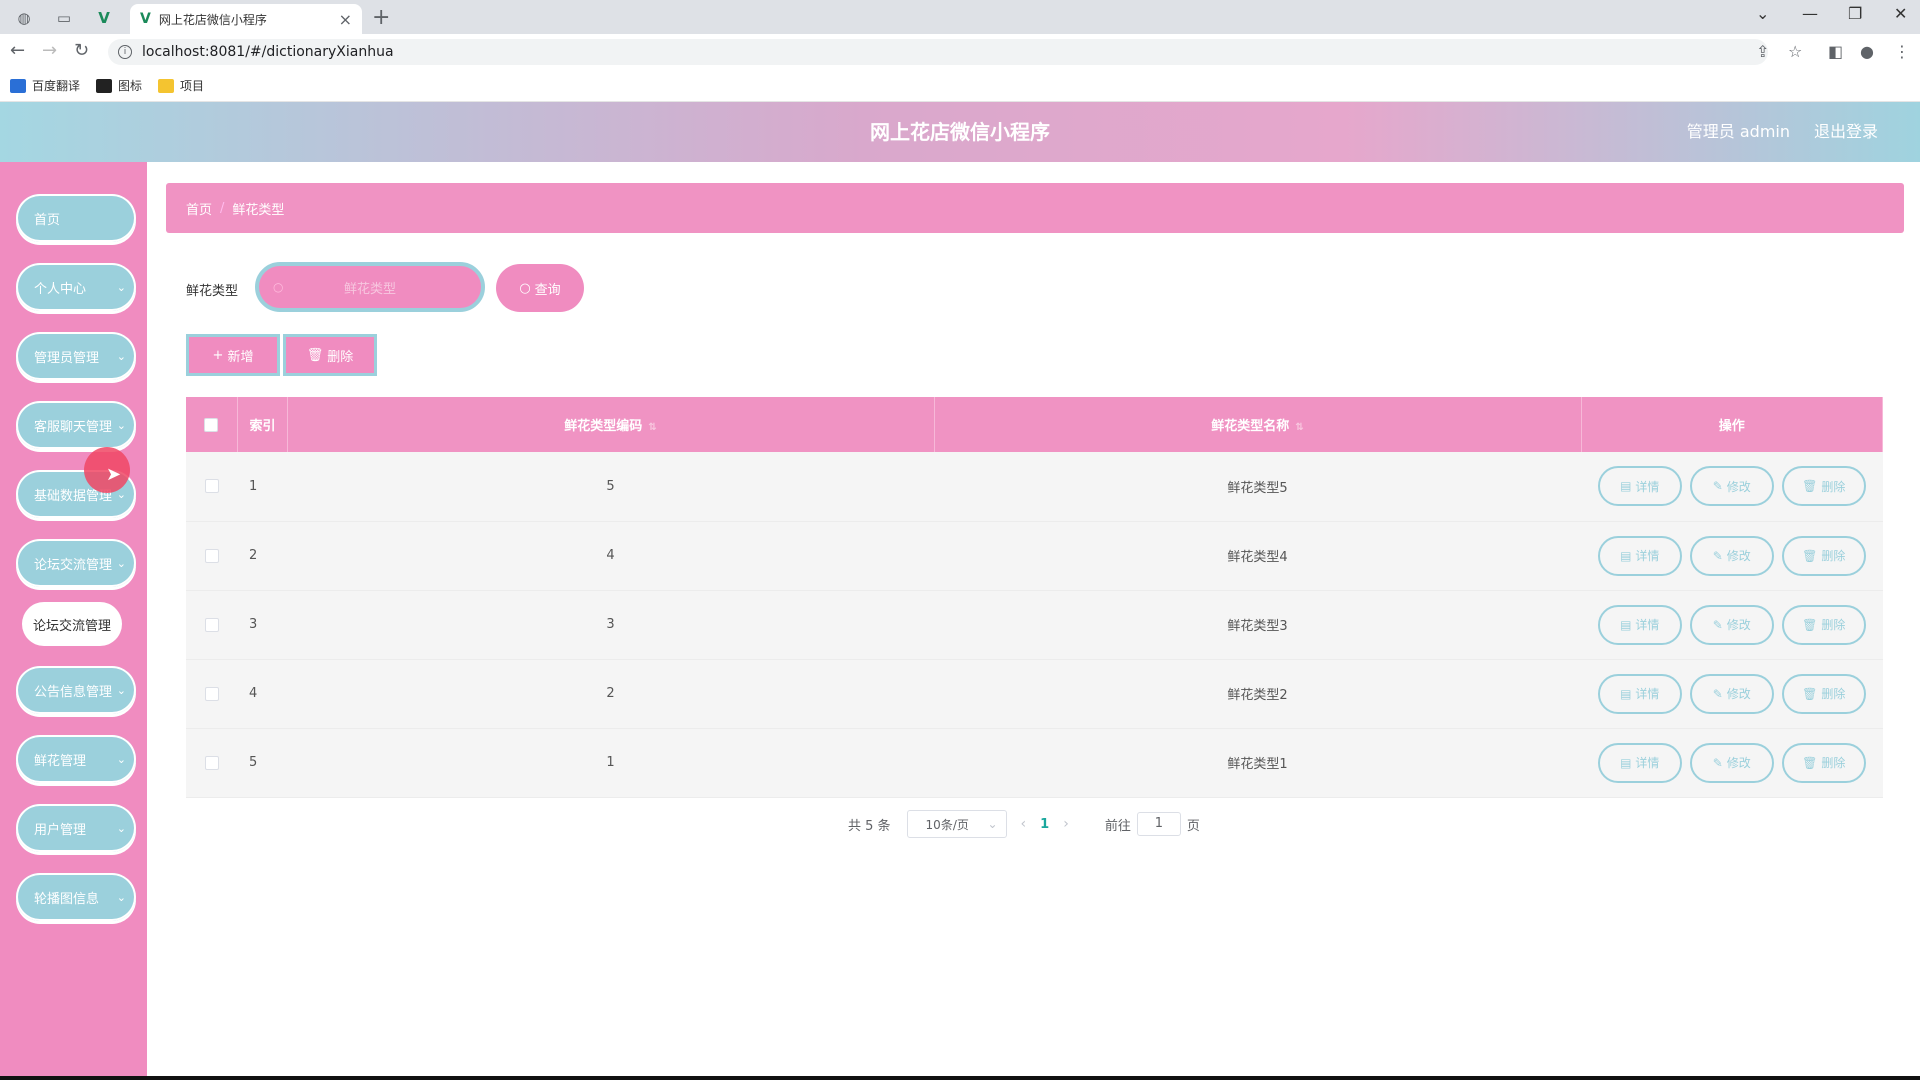 This screenshot has width=1920, height=1080. I want to click on app-header: 网上花店微信小程序 管理员 admin 退出登录, so click(960, 132).